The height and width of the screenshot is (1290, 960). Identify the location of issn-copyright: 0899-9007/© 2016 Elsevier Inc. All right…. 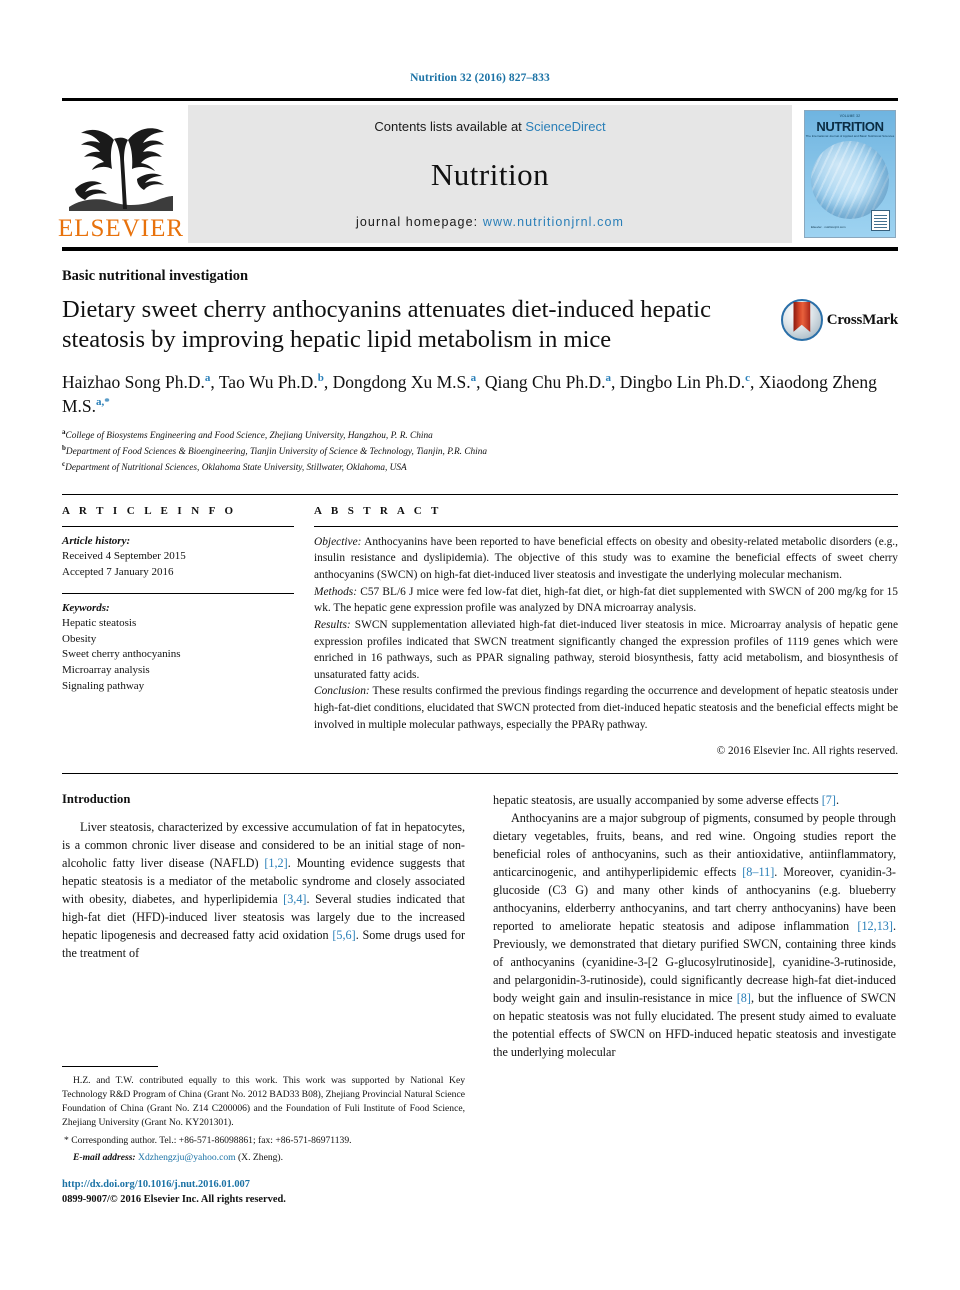
(174, 1199).